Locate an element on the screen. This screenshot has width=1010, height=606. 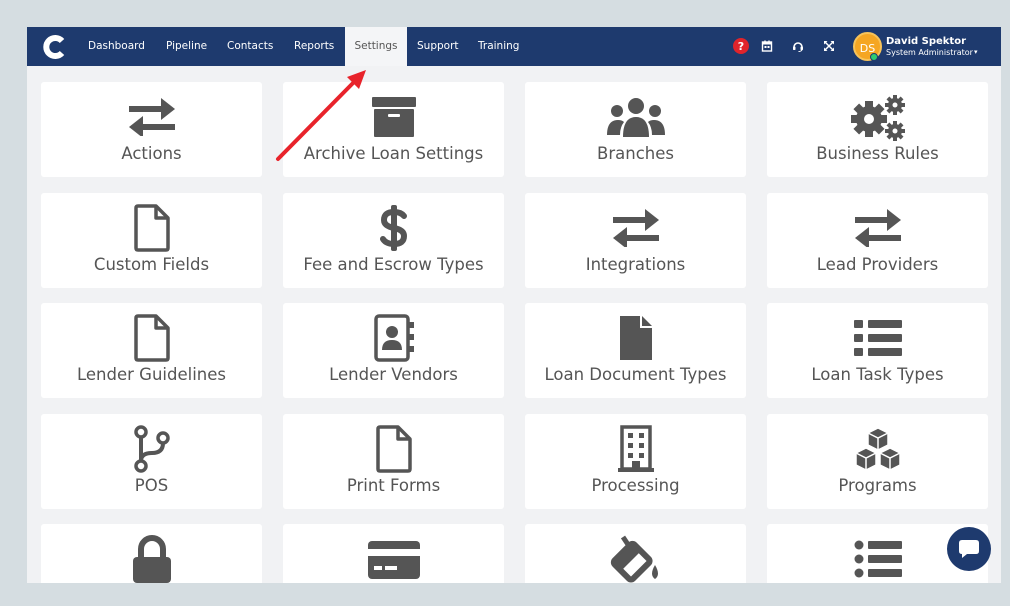
tile-loan-task-types: Loan Task Types is located at coordinates (877, 350).